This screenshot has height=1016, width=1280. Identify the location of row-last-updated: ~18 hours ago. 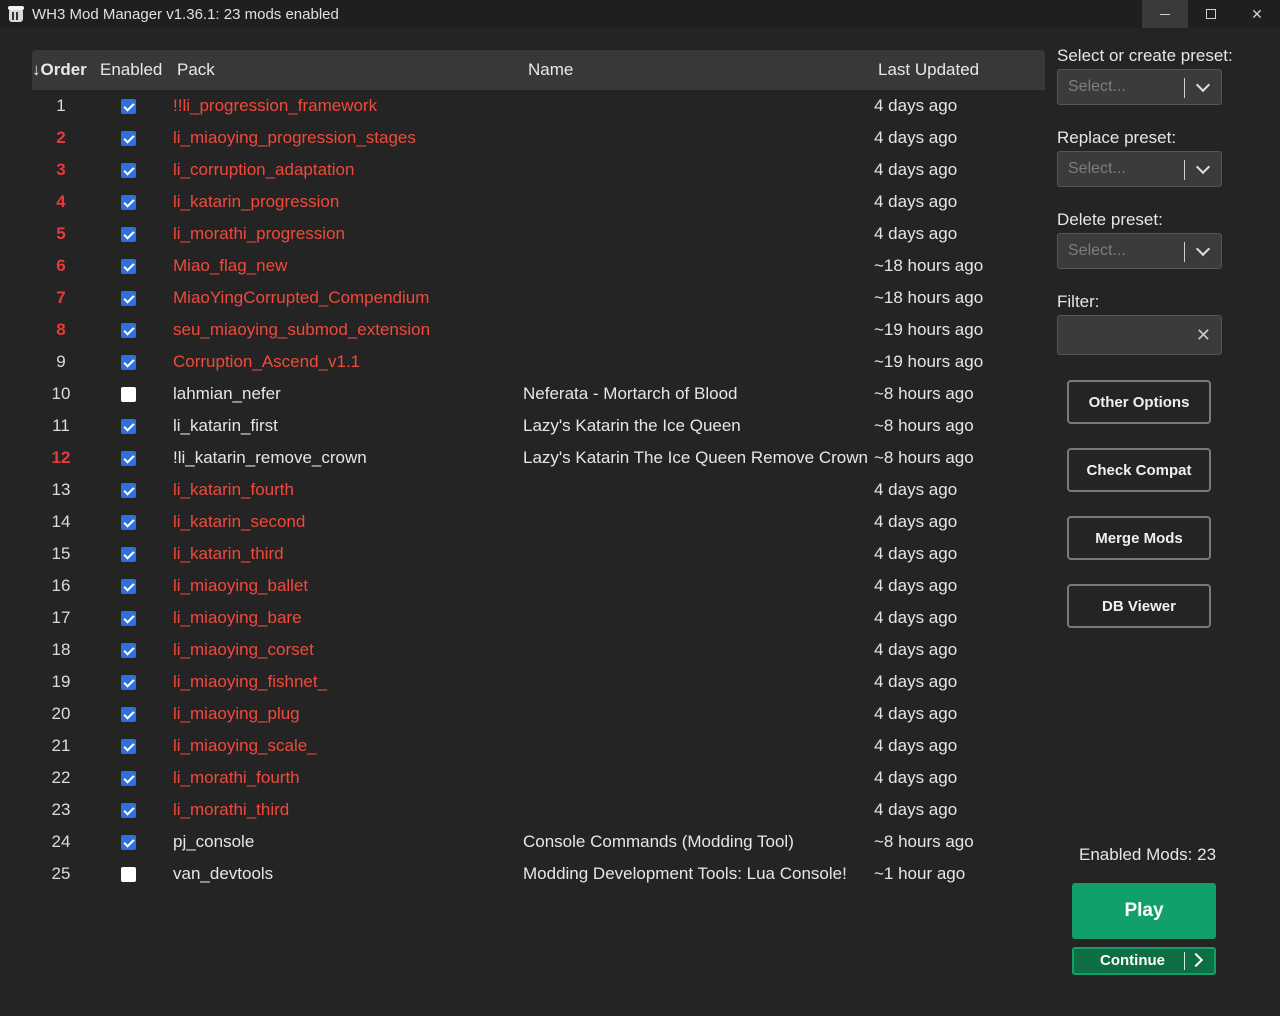
(929, 265).